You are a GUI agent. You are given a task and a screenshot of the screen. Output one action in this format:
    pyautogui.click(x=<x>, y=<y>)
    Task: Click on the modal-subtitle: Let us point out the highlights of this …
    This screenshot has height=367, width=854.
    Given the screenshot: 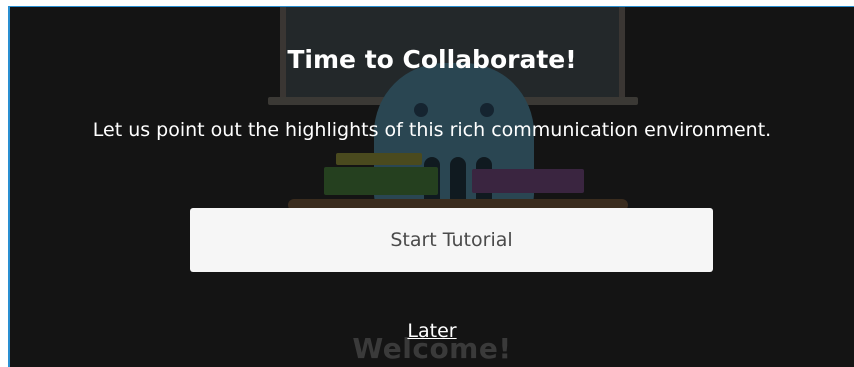 What is the action you would take?
    pyautogui.click(x=432, y=130)
    